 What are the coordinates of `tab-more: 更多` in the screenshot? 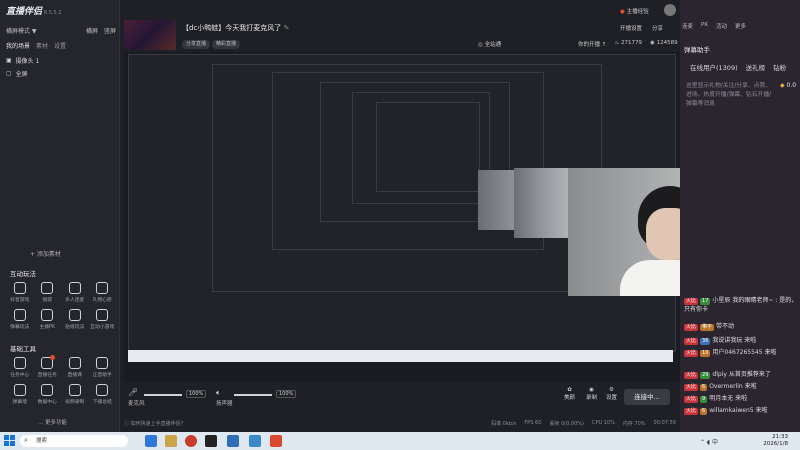 It's located at (740, 26).